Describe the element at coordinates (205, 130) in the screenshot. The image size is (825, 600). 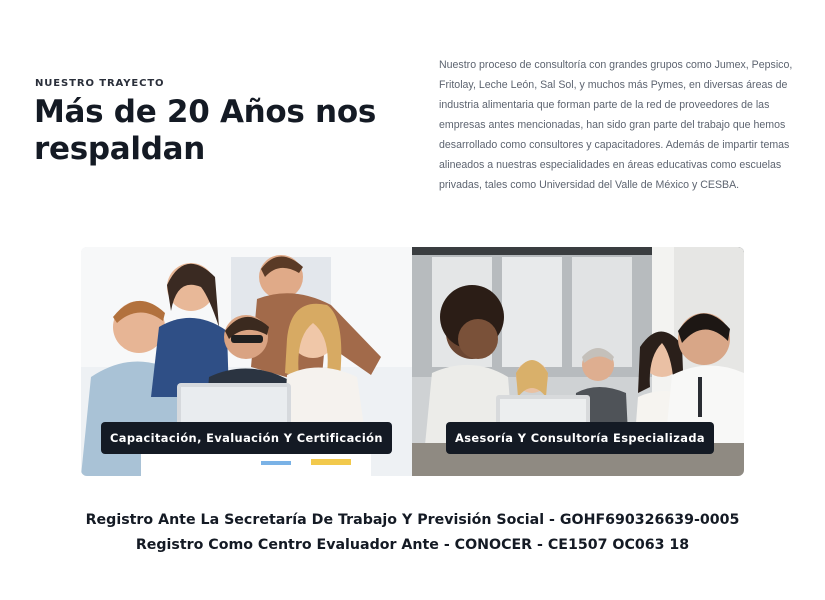
I see `section-headline: Más de 20 Años nos respaldan` at that location.